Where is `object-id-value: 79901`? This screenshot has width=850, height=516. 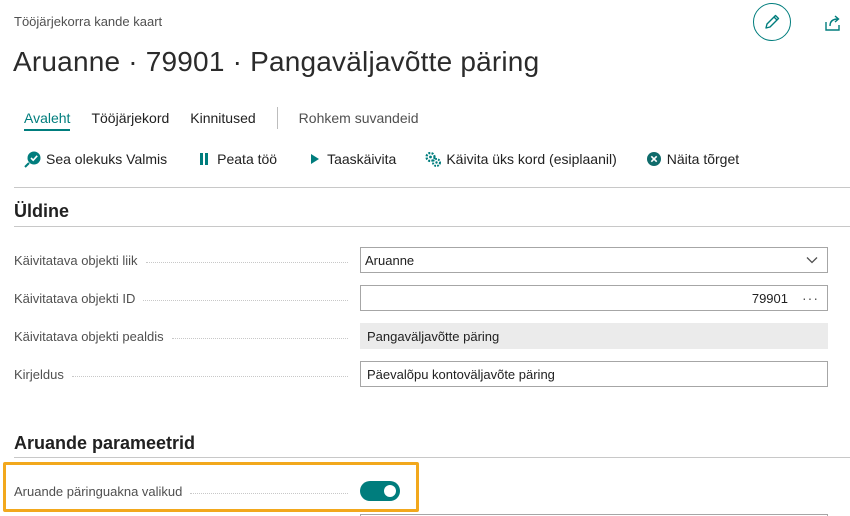 object-id-value: 79901 is located at coordinates (769, 298).